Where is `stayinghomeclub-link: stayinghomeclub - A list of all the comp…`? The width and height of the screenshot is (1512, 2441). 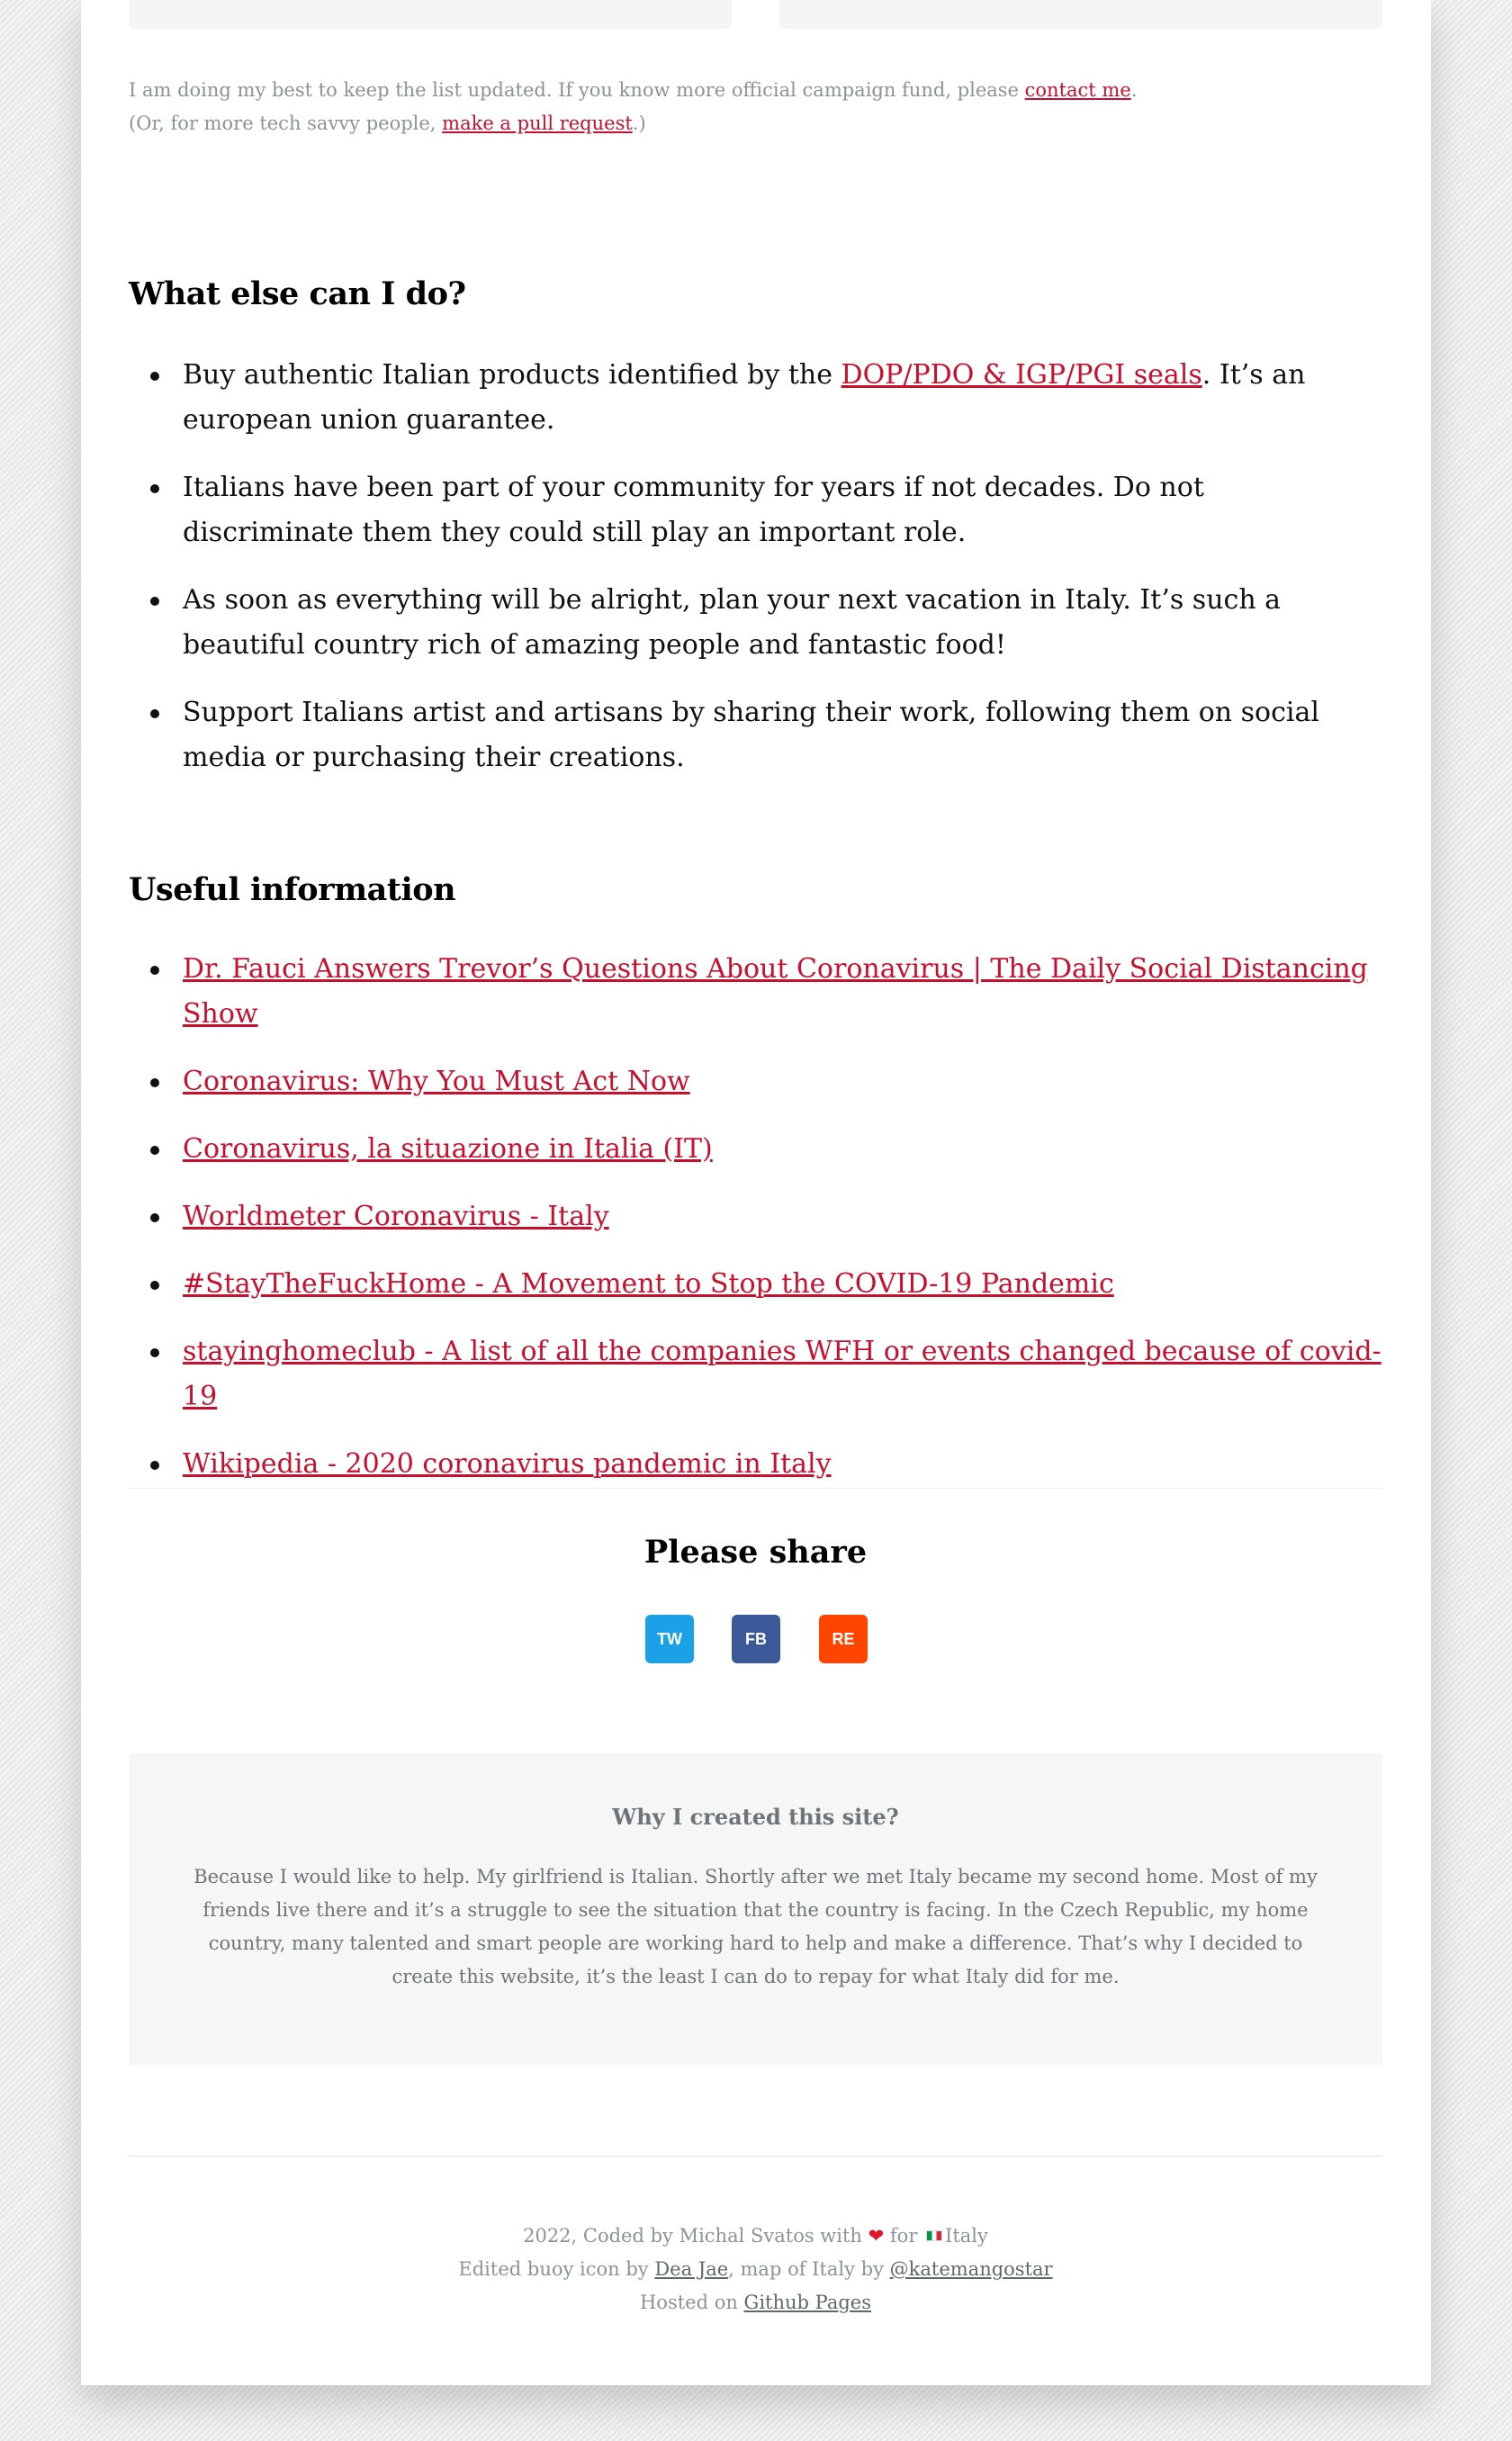
stayinghomeclub-link: stayinghomeclub - A list of all the comp… is located at coordinates (782, 1374).